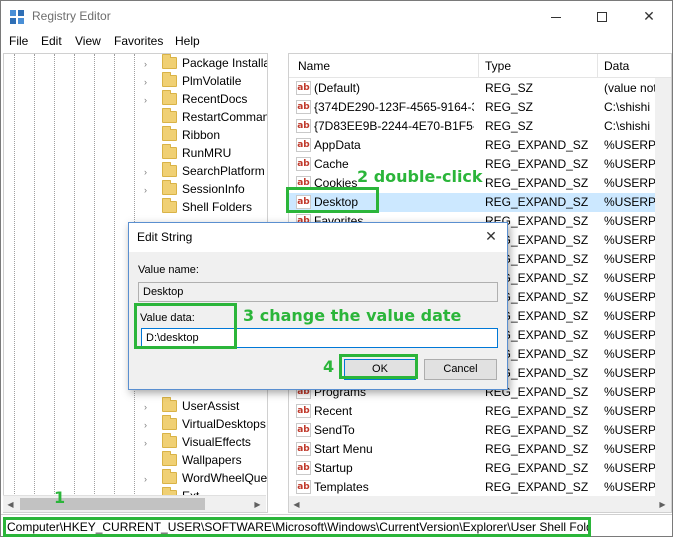 This screenshot has width=673, height=537. Describe the element at coordinates (187, 41) in the screenshot. I see `menu-help: Help` at that location.